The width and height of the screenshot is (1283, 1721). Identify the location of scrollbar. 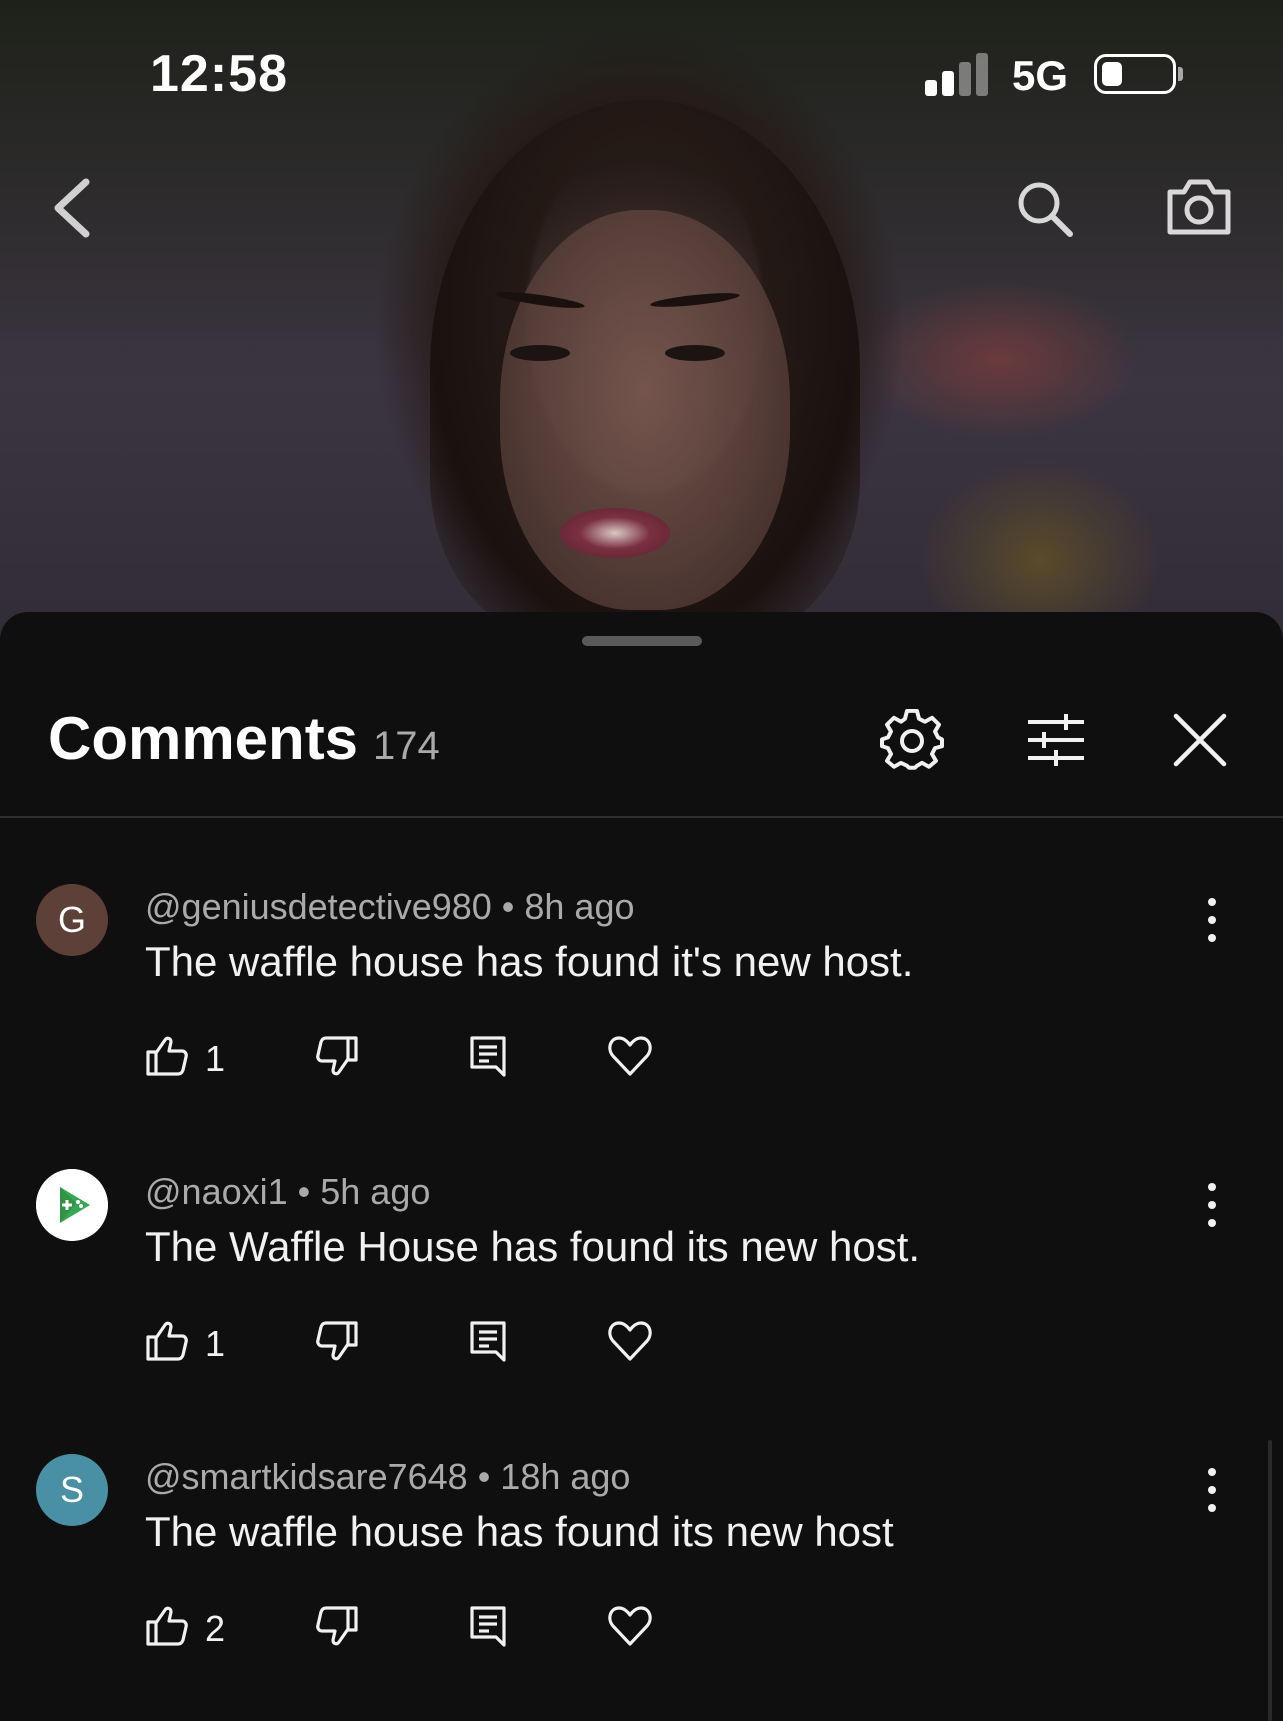
(1270, 1580).